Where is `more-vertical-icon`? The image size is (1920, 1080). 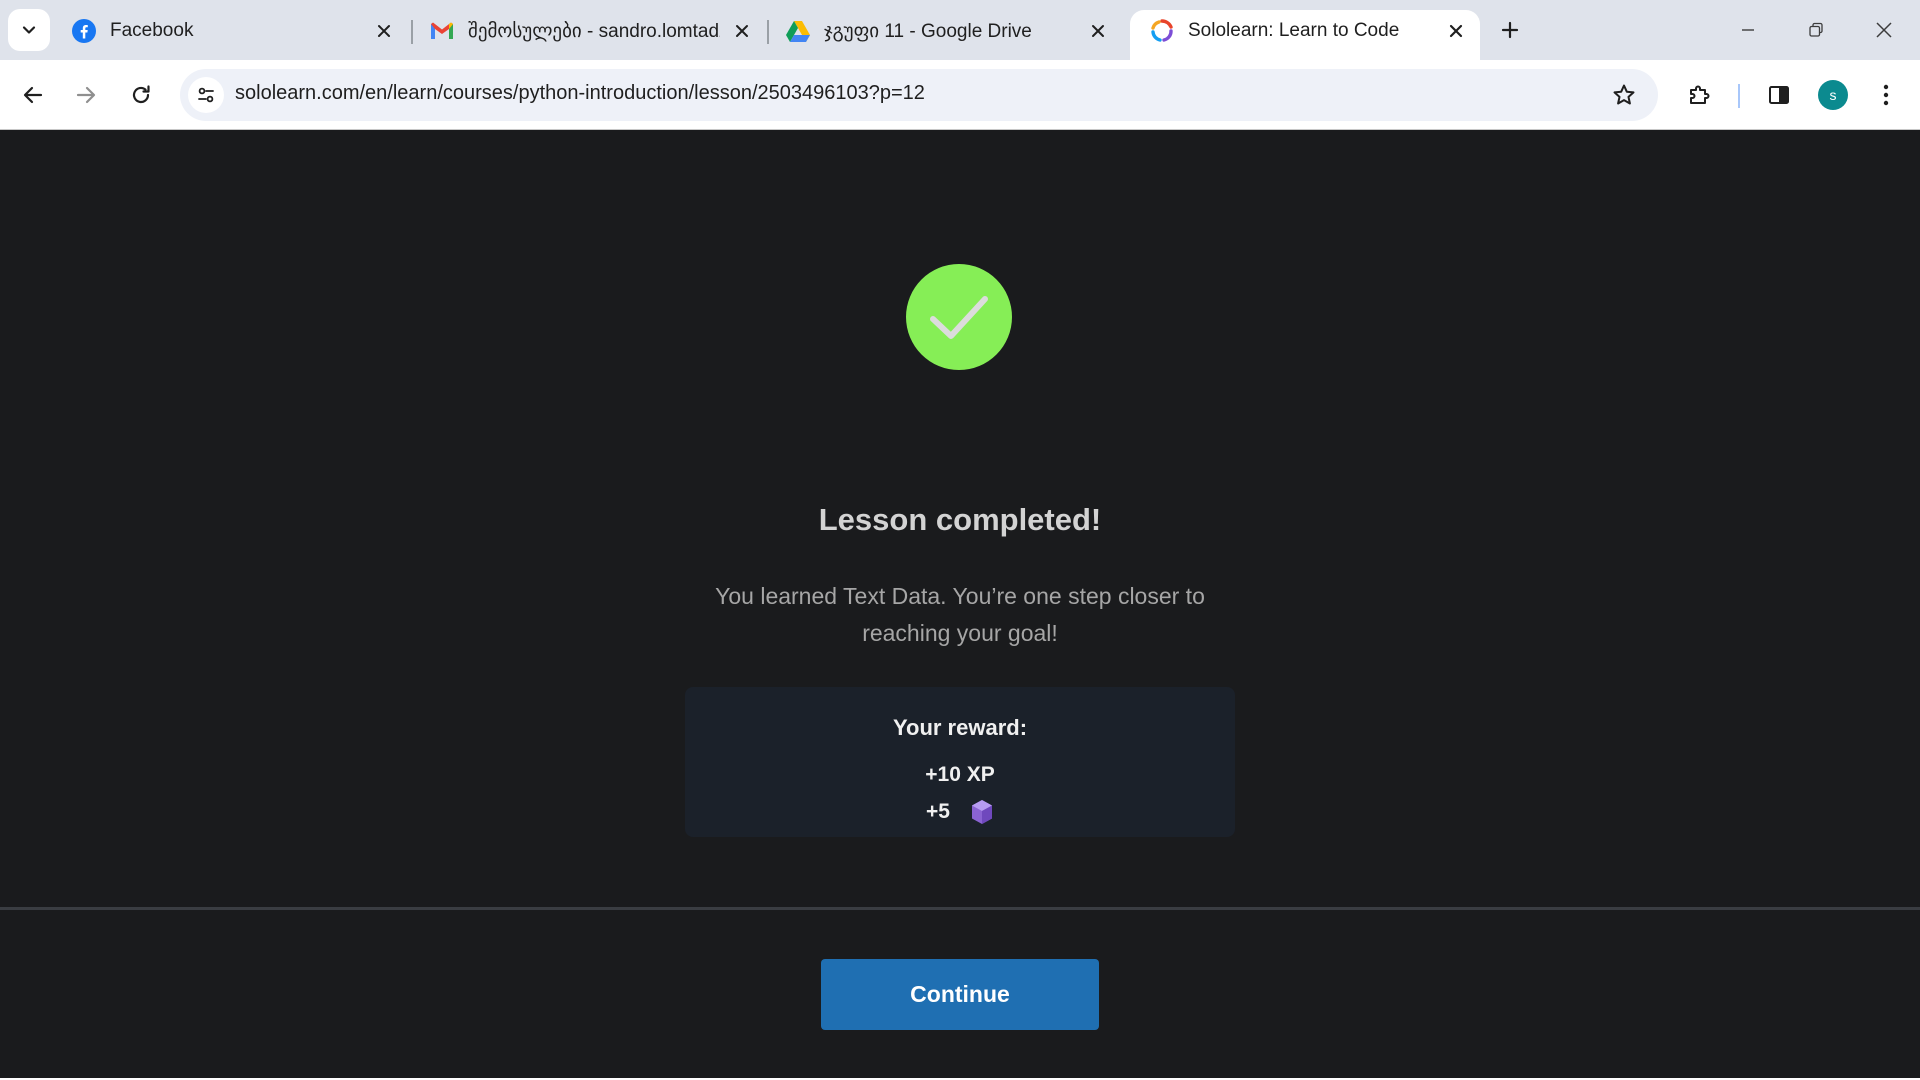
more-vertical-icon is located at coordinates (1886, 95).